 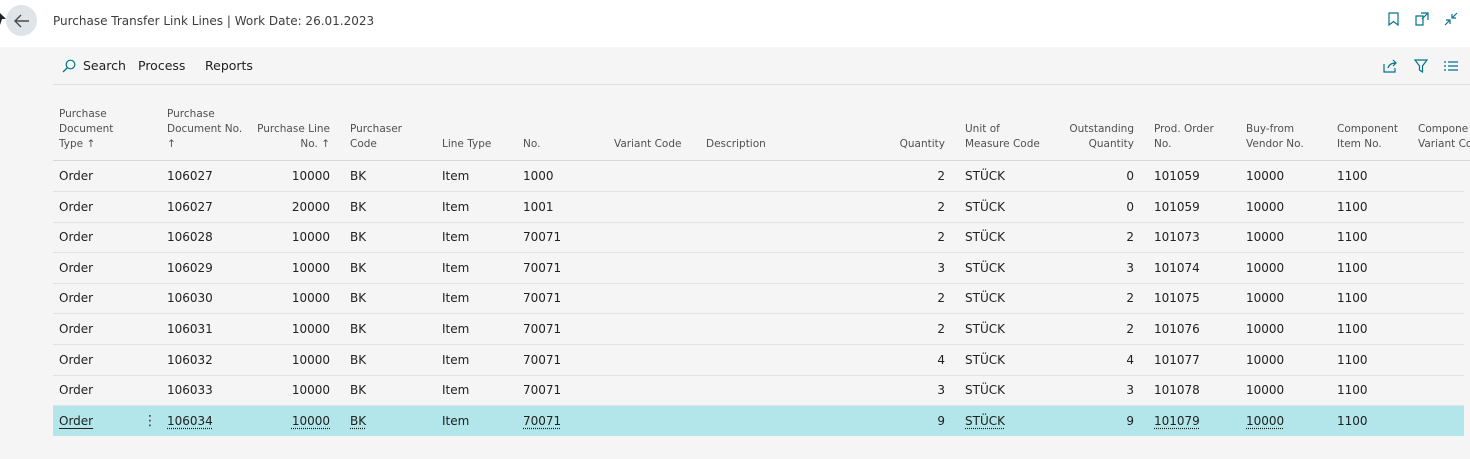 What do you see at coordinates (472, 144) in the screenshot?
I see `column-header-line-type: Line Type` at bounding box center [472, 144].